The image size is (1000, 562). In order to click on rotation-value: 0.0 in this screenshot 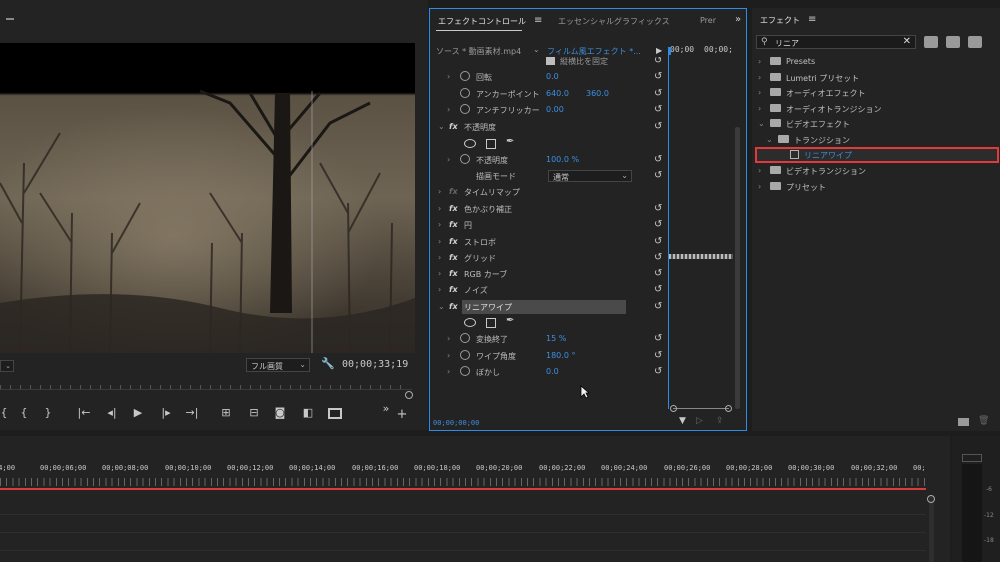, I will do `click(552, 76)`.